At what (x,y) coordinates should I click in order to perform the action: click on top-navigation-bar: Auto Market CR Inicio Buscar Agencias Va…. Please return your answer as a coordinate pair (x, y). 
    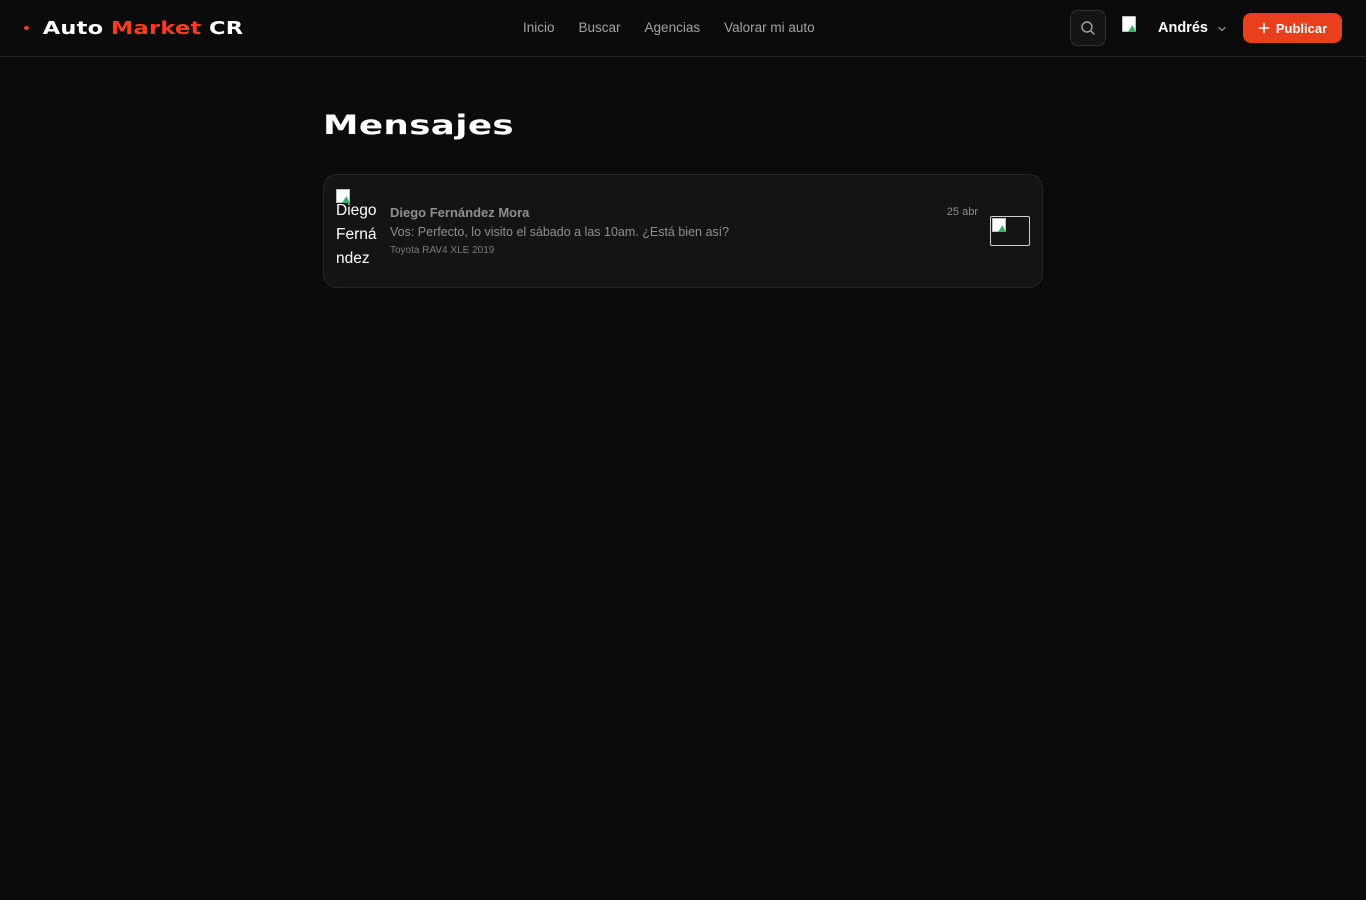
    Looking at the image, I should click on (683, 28).